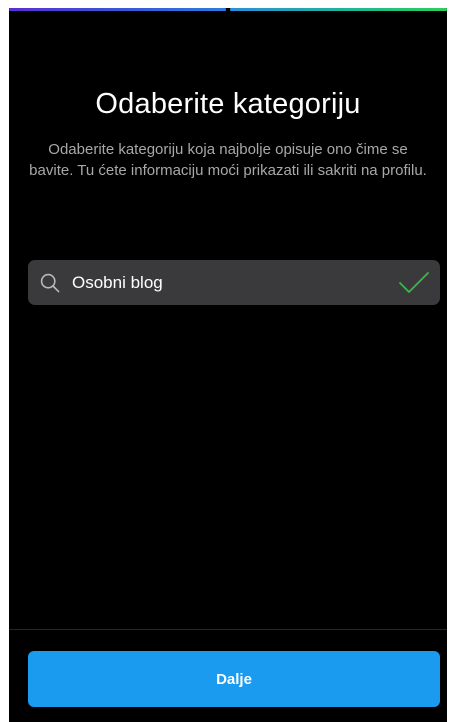 The image size is (456, 722). I want to click on next-button: Dalje, so click(234, 679).